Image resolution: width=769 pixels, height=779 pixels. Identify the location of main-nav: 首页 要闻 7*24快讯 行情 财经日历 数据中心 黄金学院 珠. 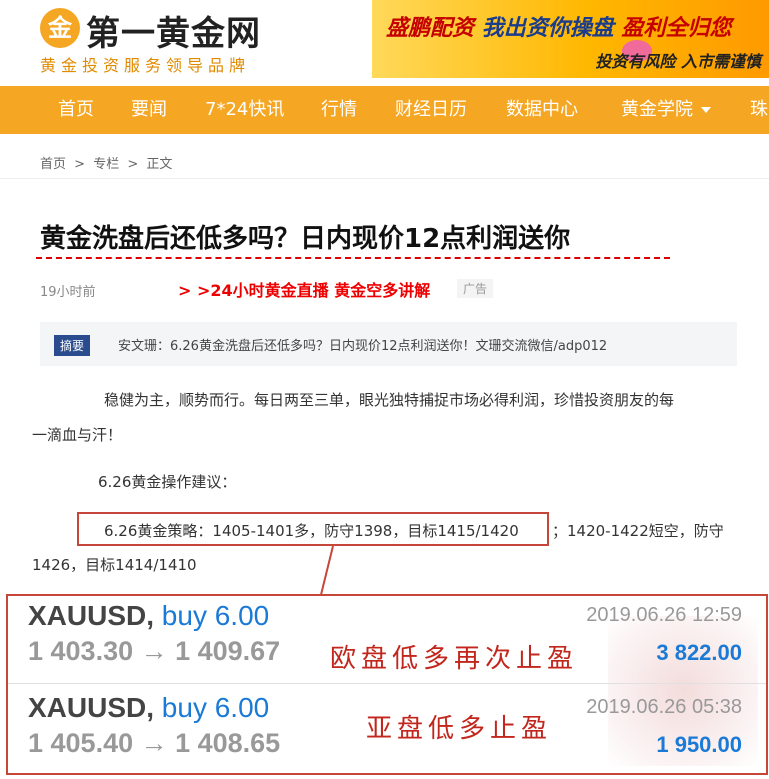
(384, 110).